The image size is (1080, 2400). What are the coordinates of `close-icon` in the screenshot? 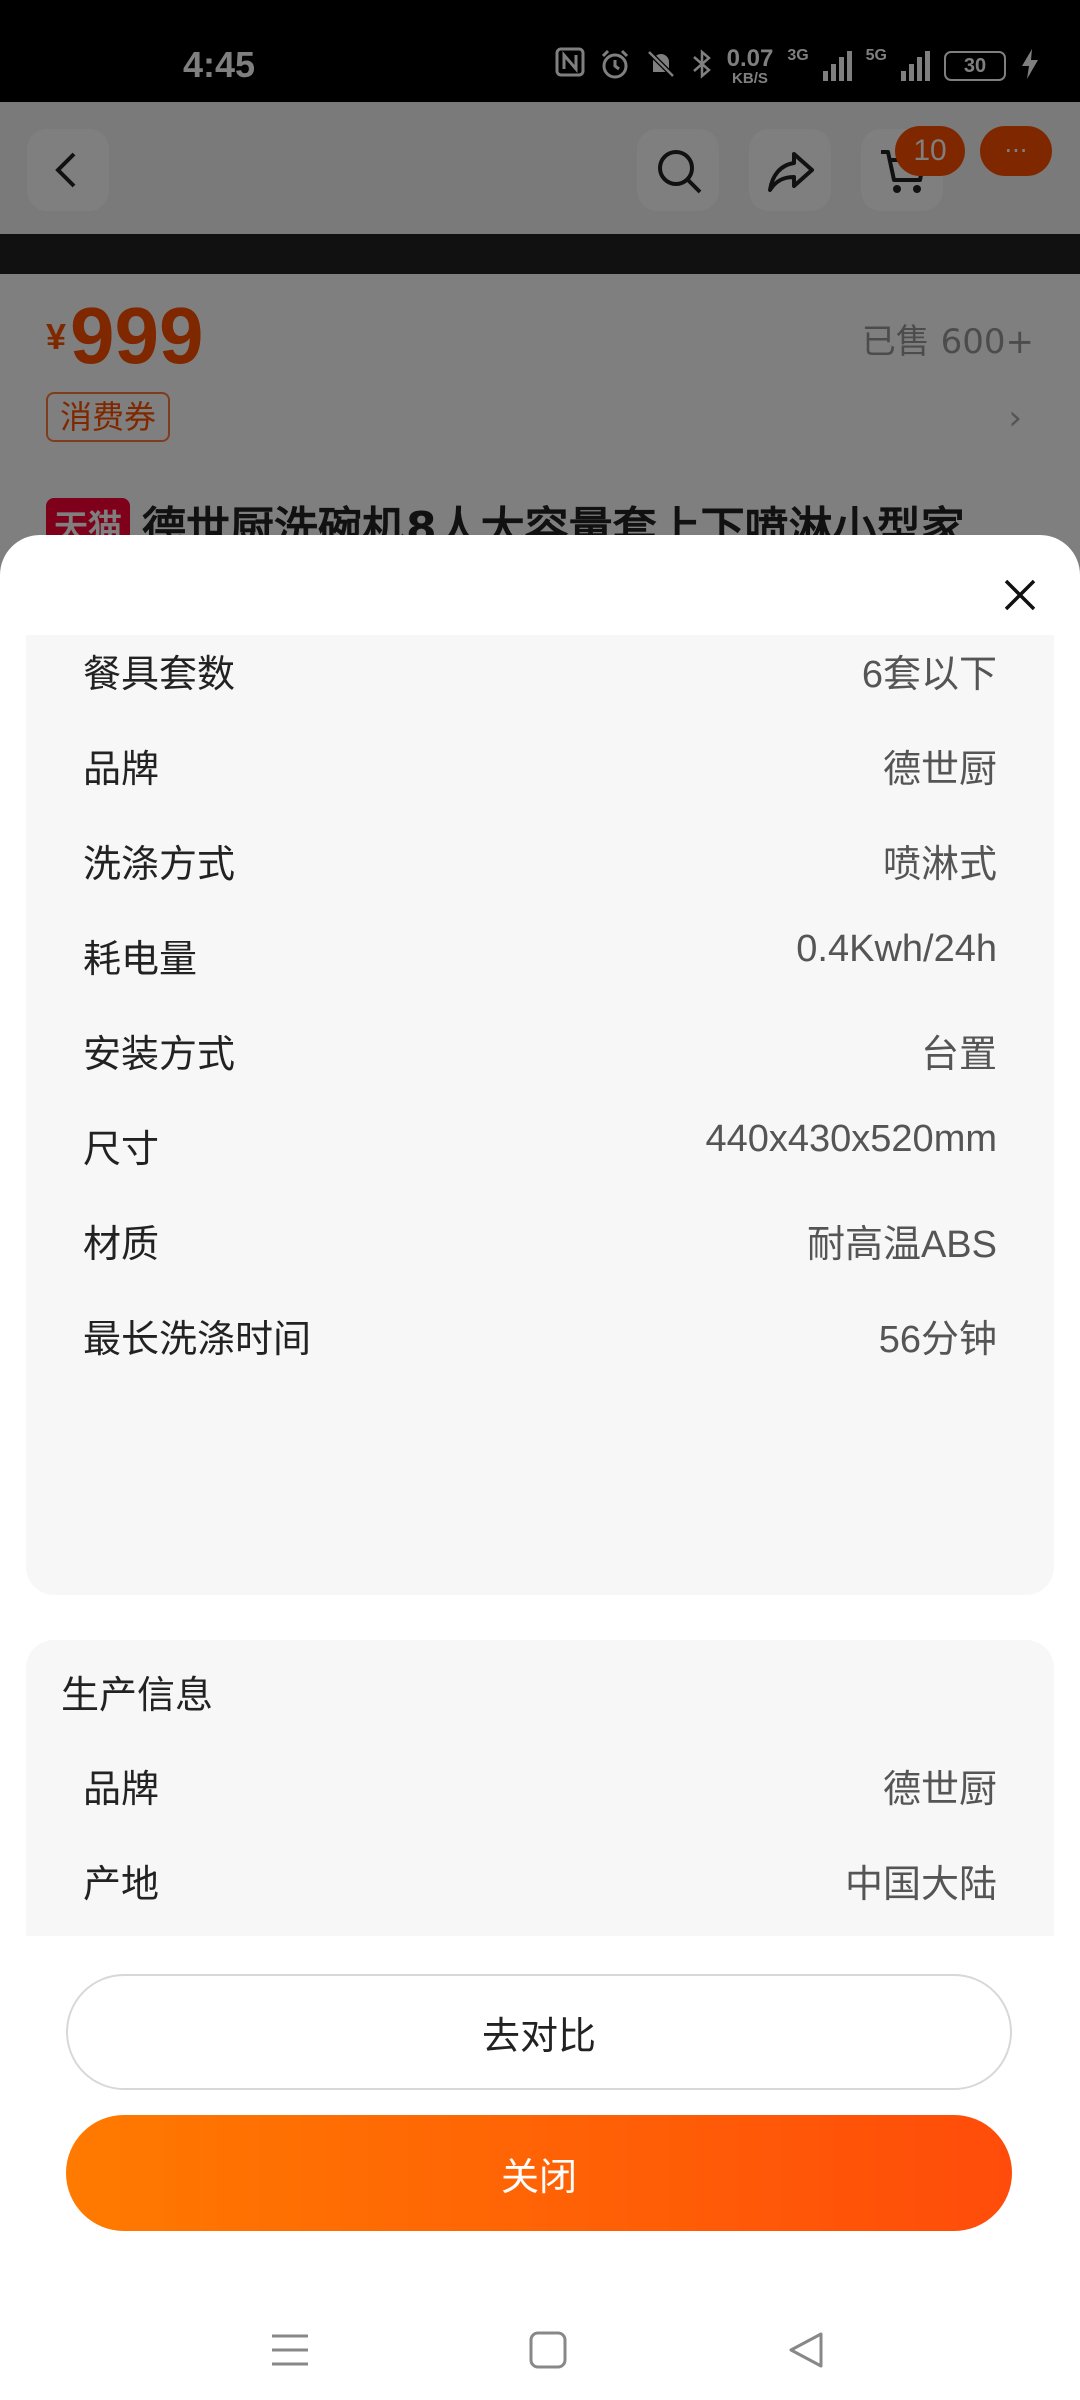 It's located at (1020, 595).